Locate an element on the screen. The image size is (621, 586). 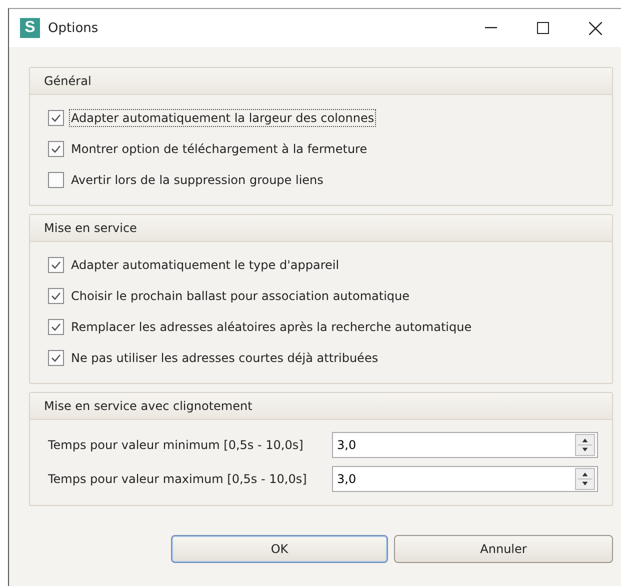
checkbox-label: Adapter automatiquement le type d'appareil is located at coordinates (205, 265).